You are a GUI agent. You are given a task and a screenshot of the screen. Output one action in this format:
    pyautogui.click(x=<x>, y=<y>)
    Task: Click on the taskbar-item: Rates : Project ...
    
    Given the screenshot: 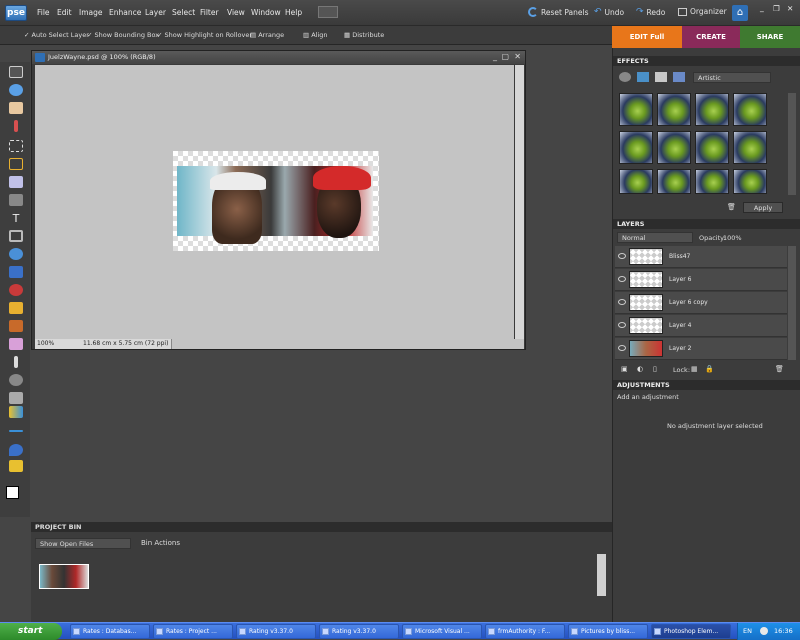 What is the action you would take?
    pyautogui.click(x=193, y=631)
    